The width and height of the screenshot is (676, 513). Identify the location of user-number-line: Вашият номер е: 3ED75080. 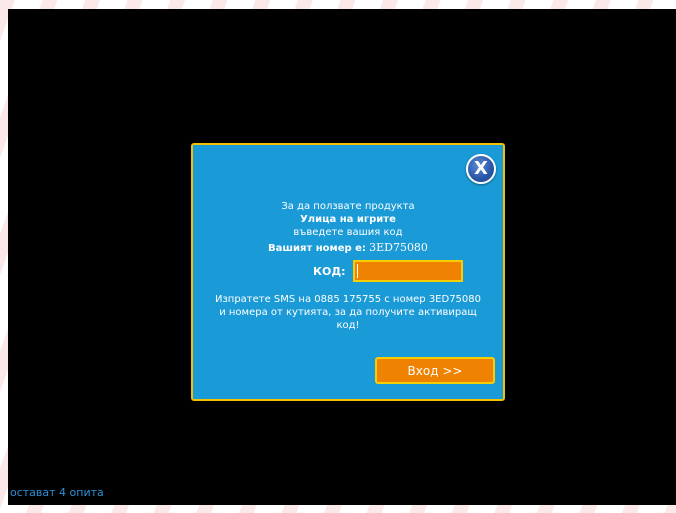
(348, 247).